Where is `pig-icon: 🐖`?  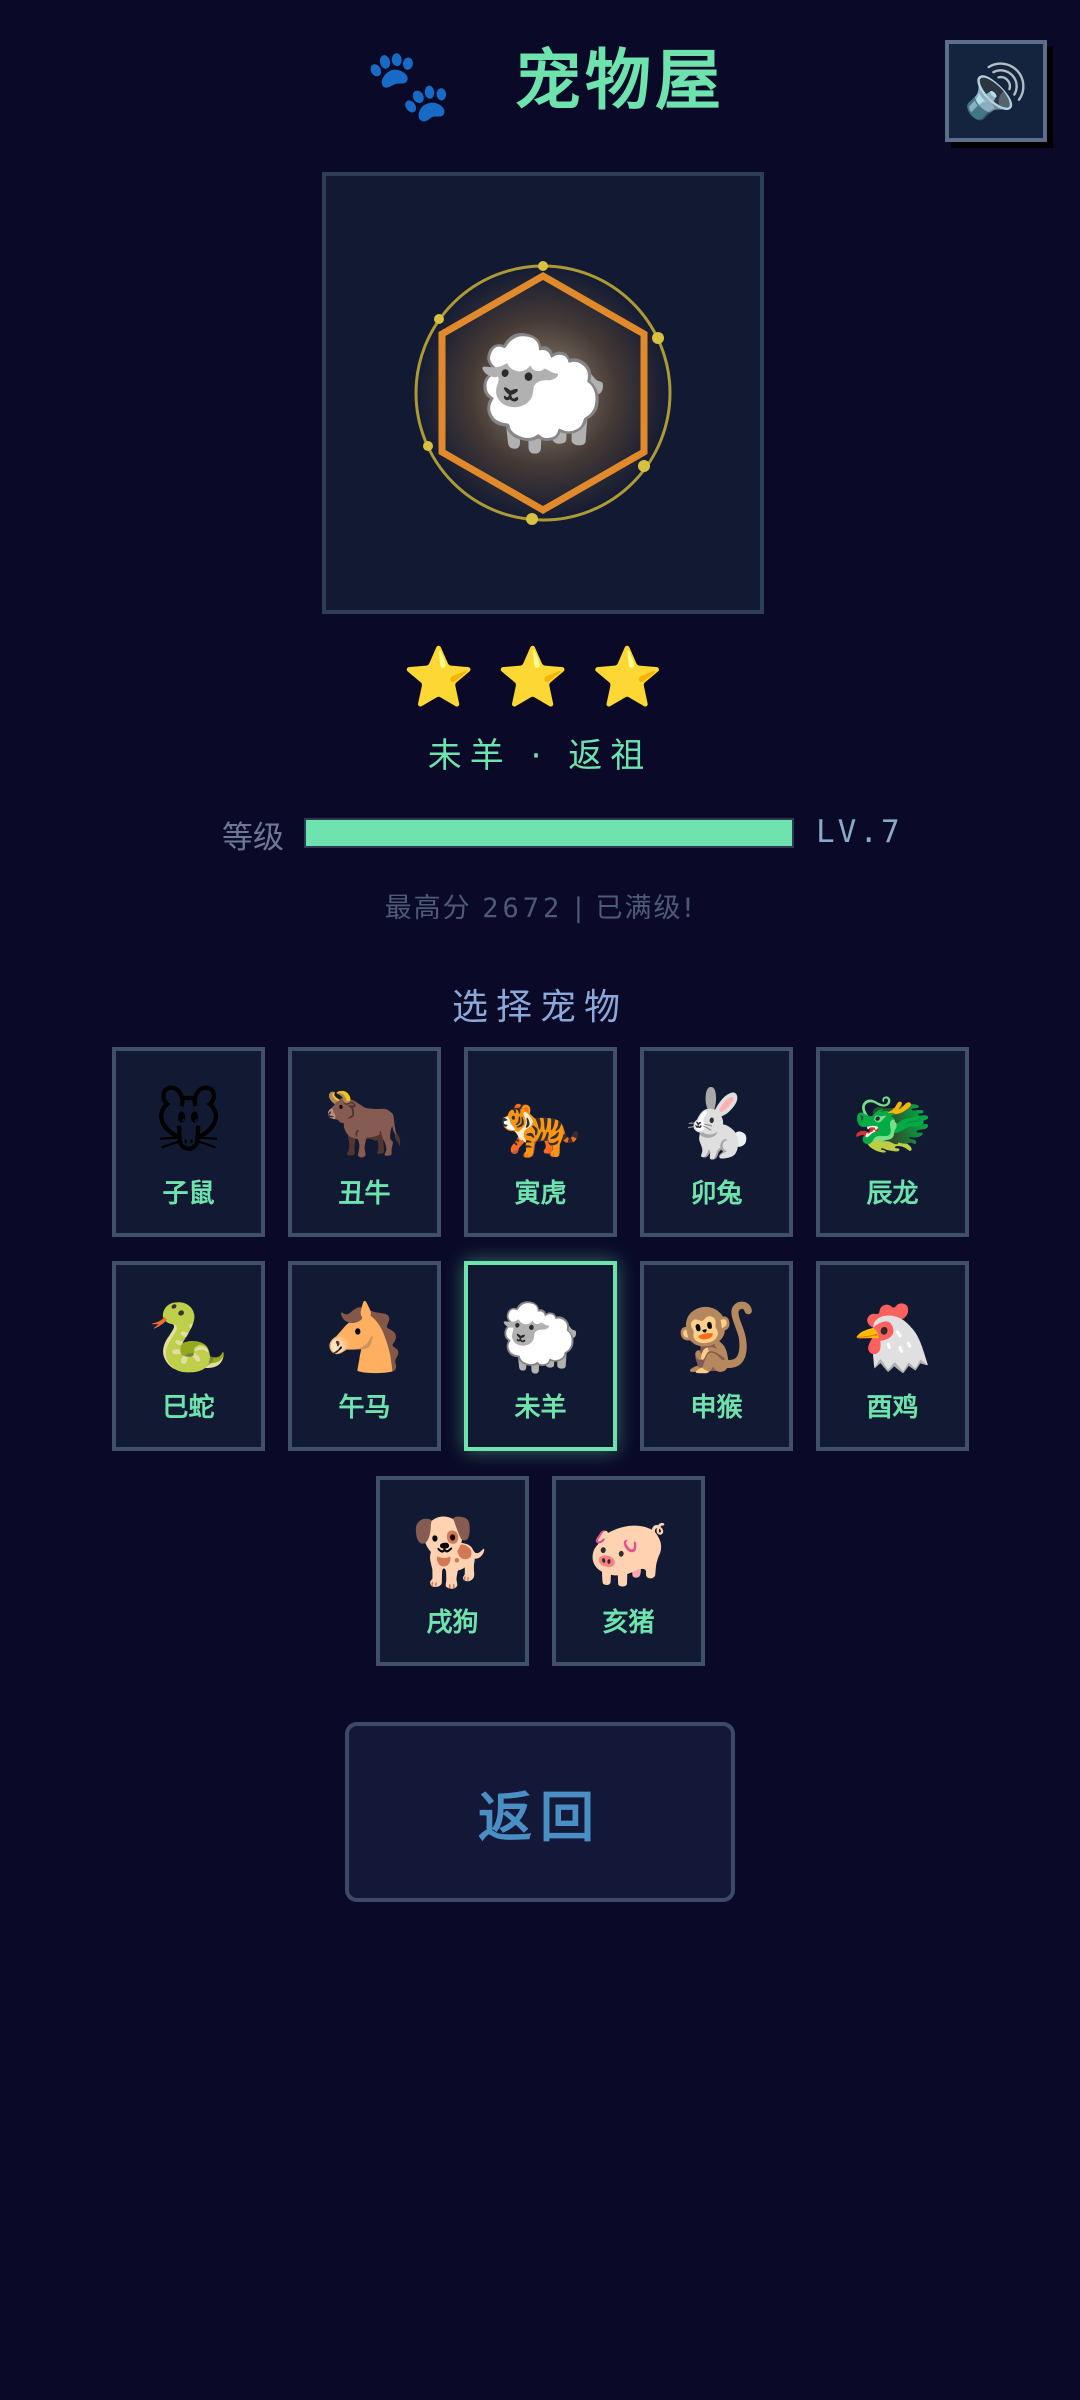
pig-icon: 🐖 is located at coordinates (628, 1552).